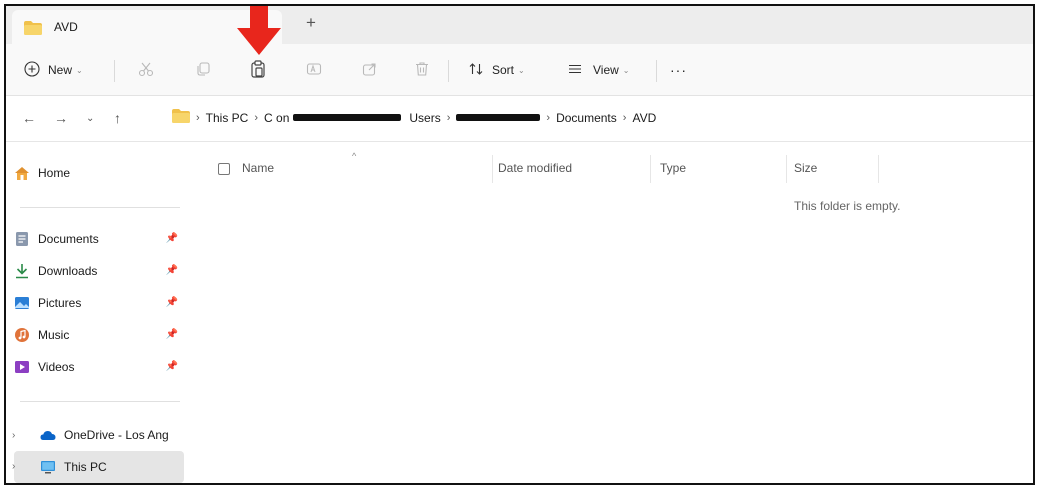 The width and height of the screenshot is (1039, 489). What do you see at coordinates (311, 24) in the screenshot?
I see `new-tab-button: +` at bounding box center [311, 24].